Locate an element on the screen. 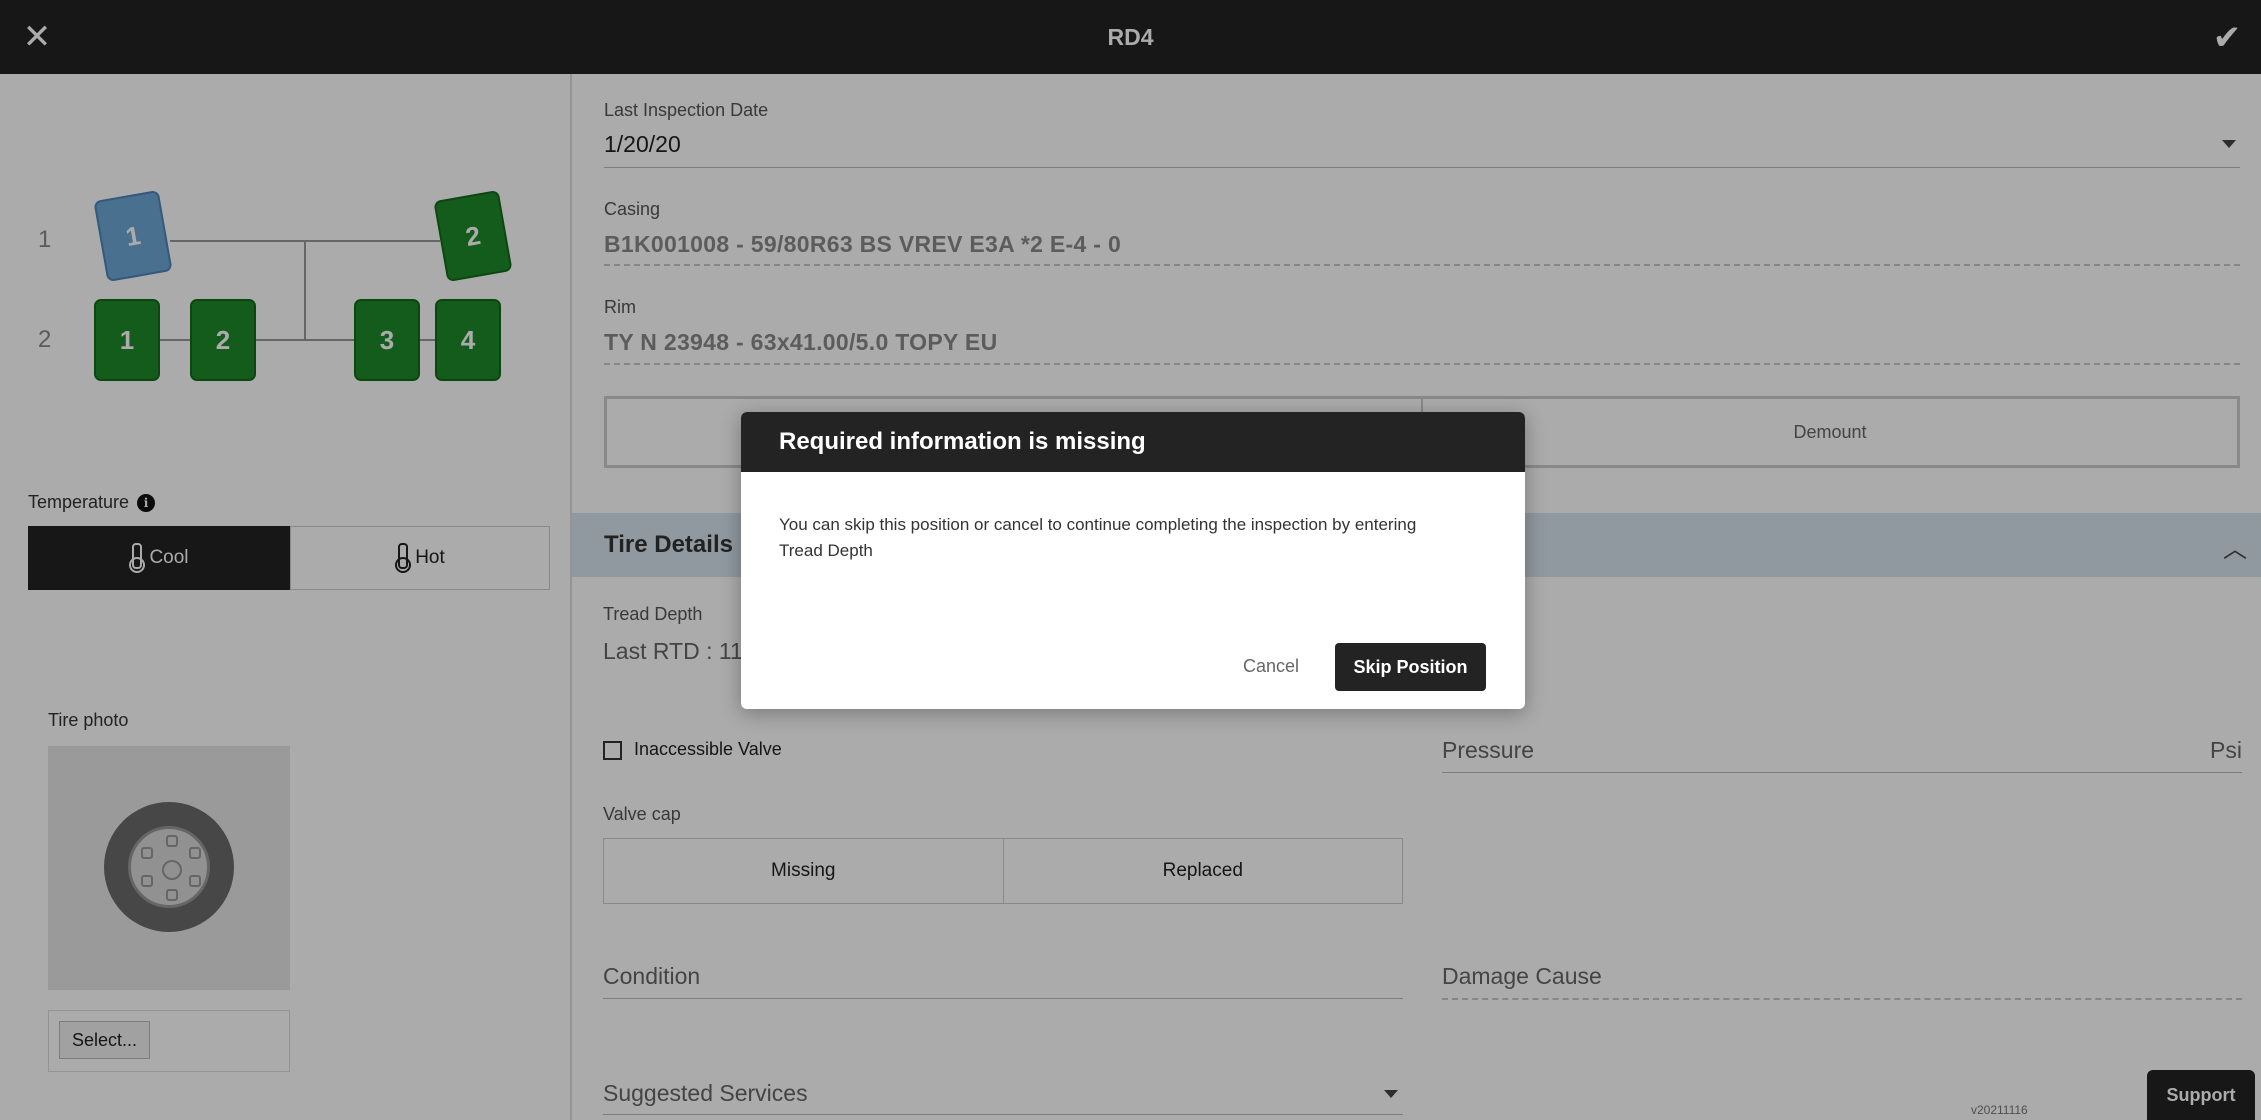 This screenshot has width=2261, height=1120. dialog-message-line2: Tread Depth is located at coordinates (826, 550).